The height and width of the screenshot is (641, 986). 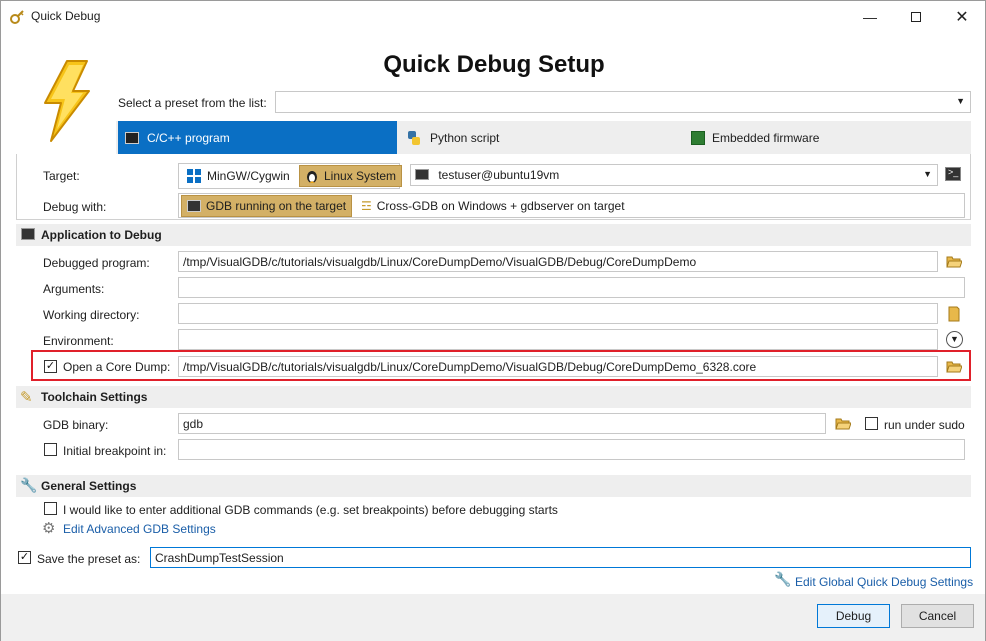 I want to click on save-preset-checkbox: ✓, so click(x=24, y=557).